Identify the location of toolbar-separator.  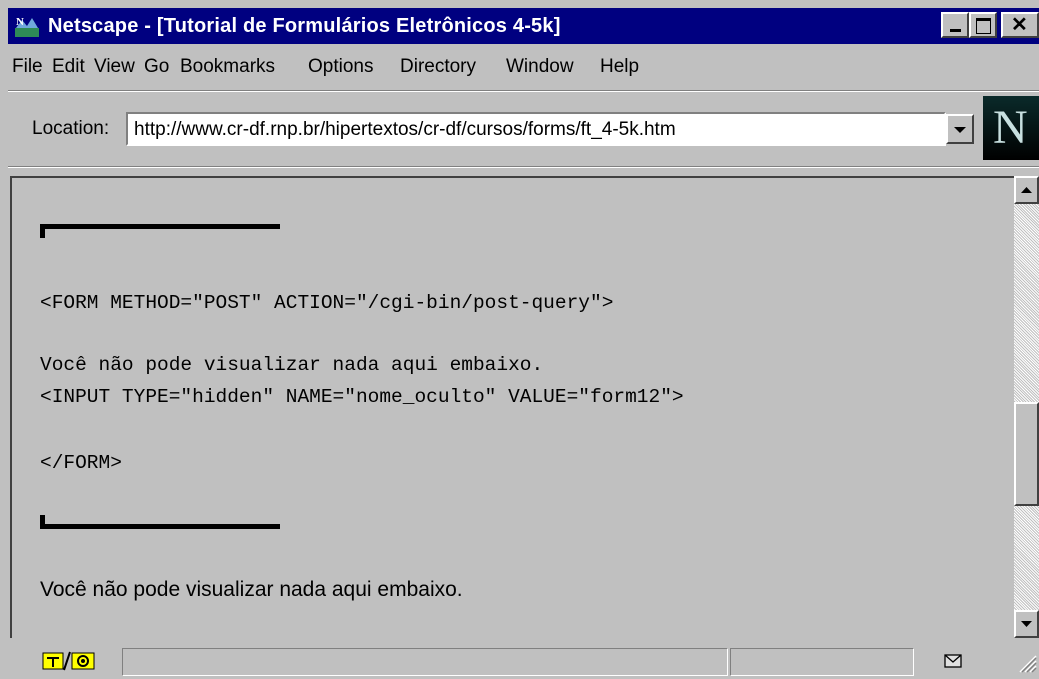
(523, 91).